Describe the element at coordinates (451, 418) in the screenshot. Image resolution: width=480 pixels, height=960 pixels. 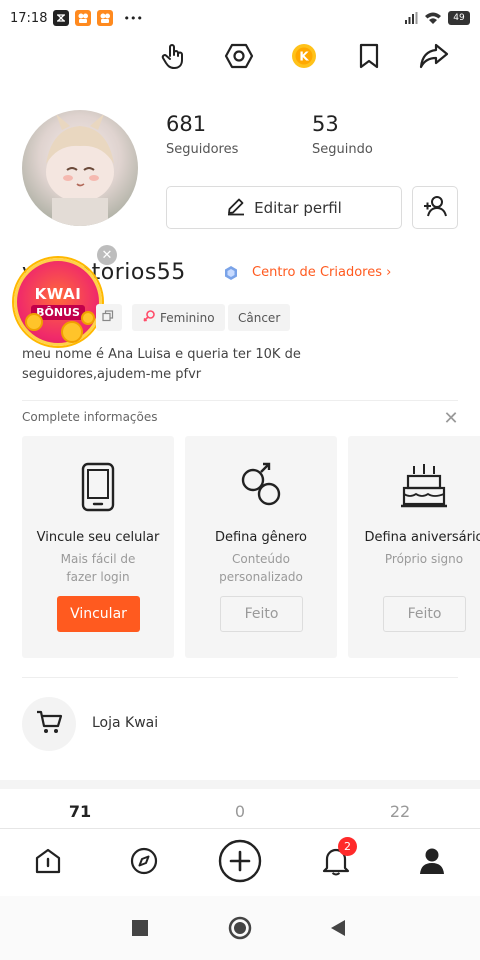
I see `complete-info-close-button: ✕` at that location.